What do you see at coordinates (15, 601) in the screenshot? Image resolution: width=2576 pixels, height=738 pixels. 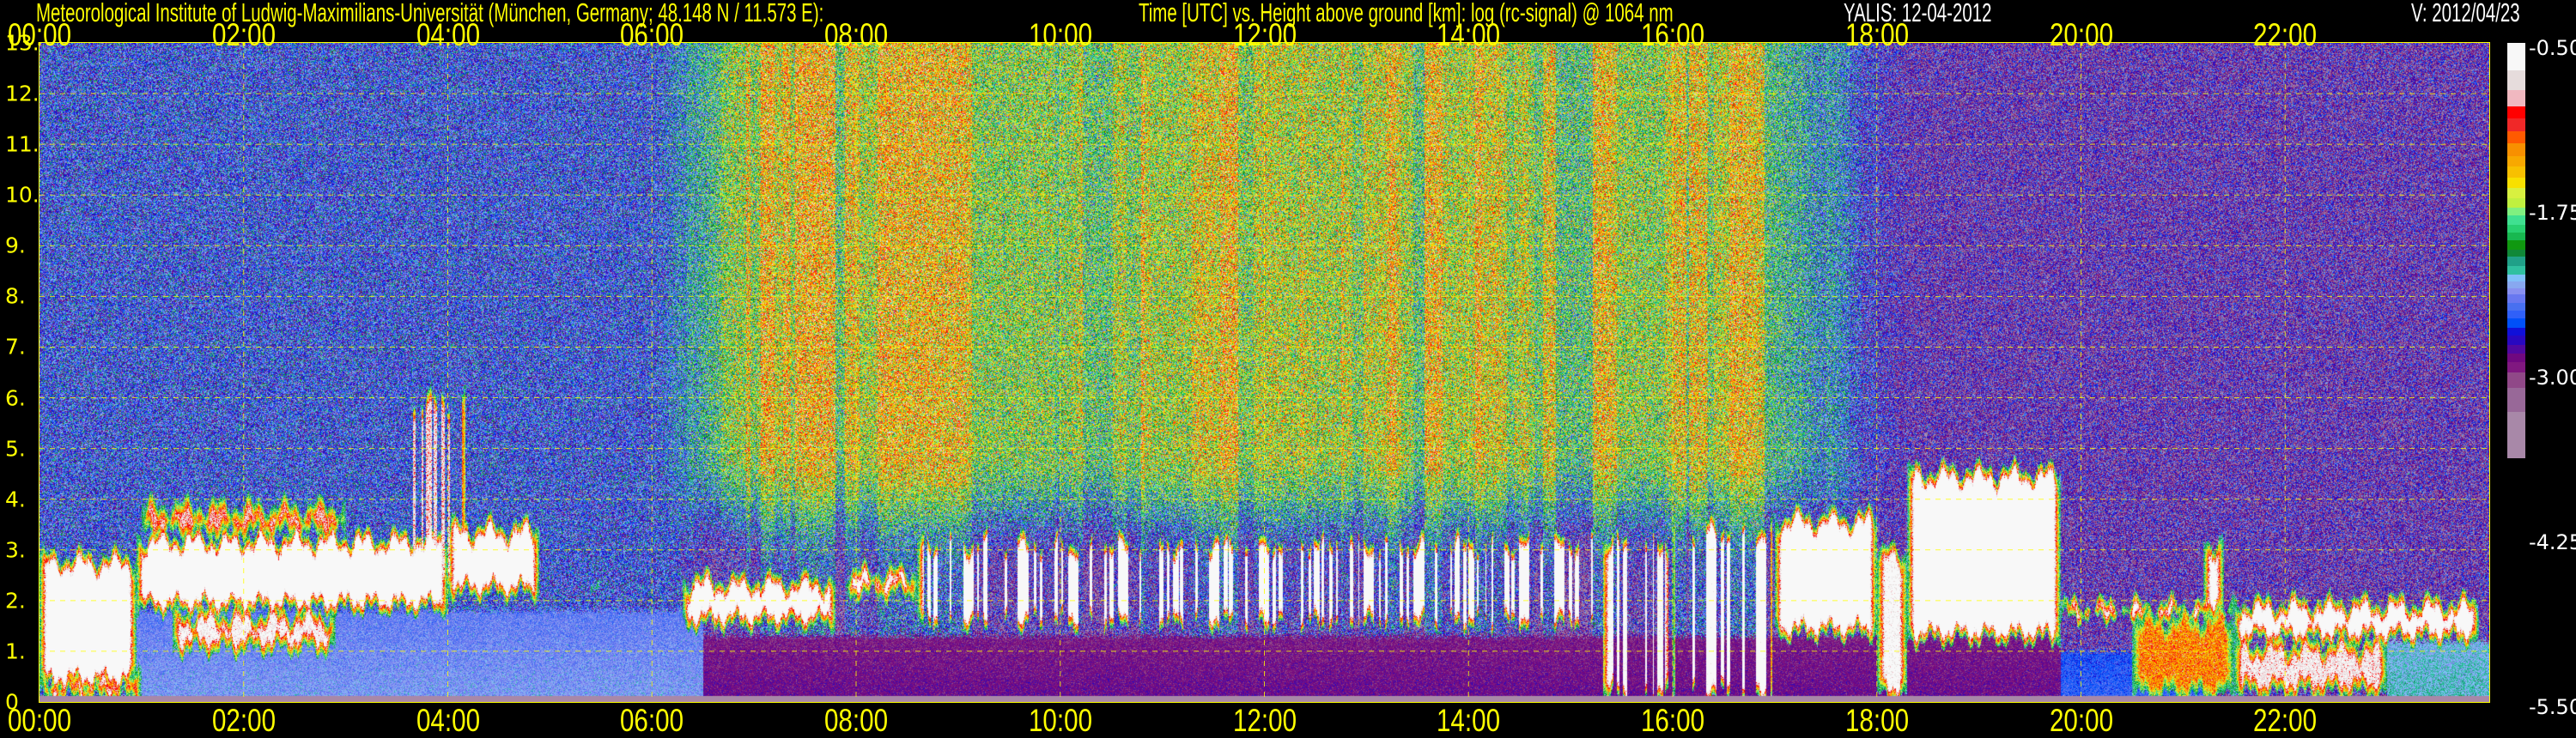 I see `y-tick-label: 2.` at bounding box center [15, 601].